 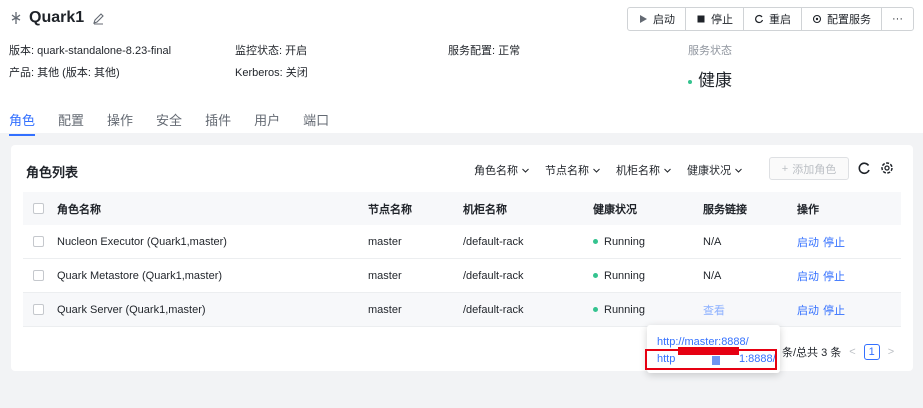 I want to click on more-icon: ···, so click(x=897, y=19).